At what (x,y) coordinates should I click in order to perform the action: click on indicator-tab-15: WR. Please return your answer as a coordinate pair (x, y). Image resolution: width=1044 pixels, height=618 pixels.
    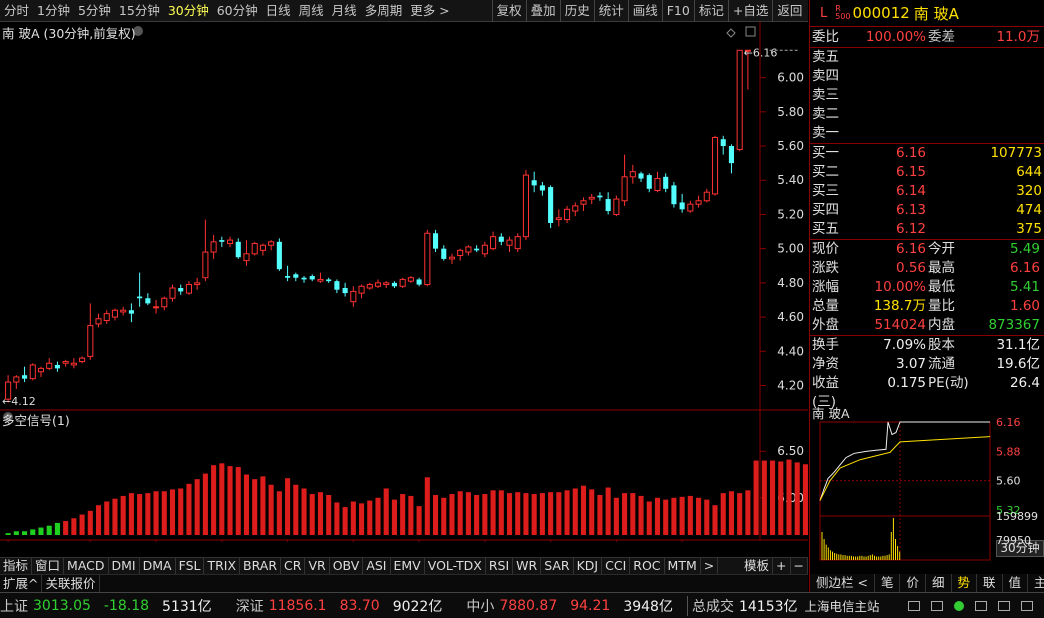
    Looking at the image, I should click on (527, 566).